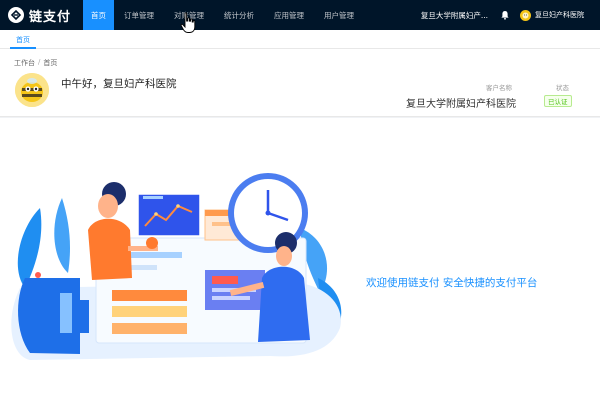  Describe the element at coordinates (300, 39) in the screenshot. I see `tab-bar: 首页` at that location.